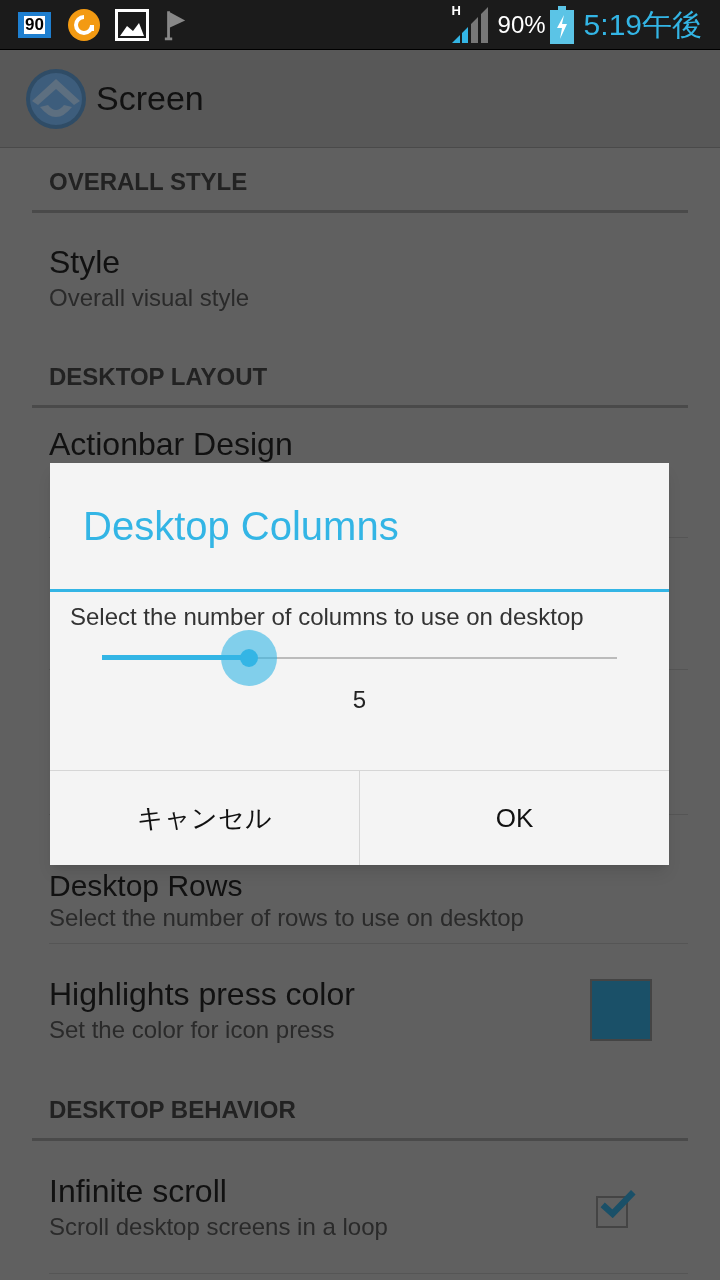 This screenshot has width=720, height=1280. Describe the element at coordinates (514, 818) in the screenshot. I see `dialog-button: OK` at that location.